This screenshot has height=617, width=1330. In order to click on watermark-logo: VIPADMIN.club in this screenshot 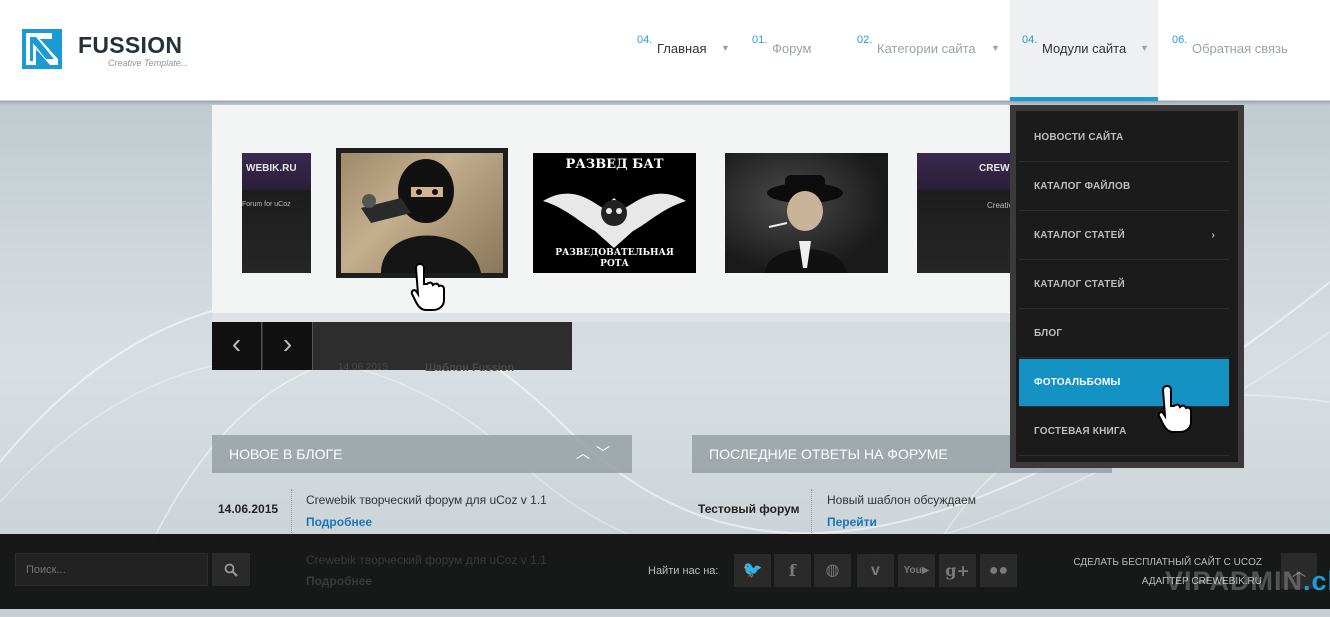, I will do `click(1247, 581)`.